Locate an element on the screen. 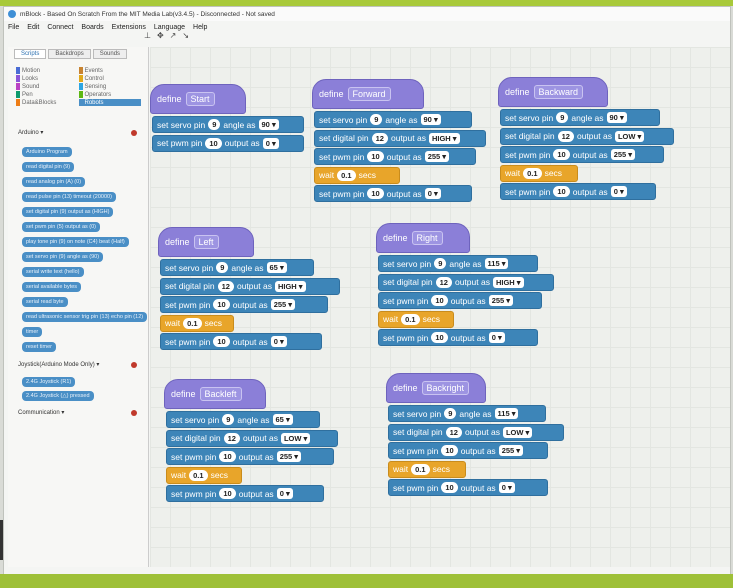 This screenshot has width=733, height=588. category-item: Events is located at coordinates (110, 70).